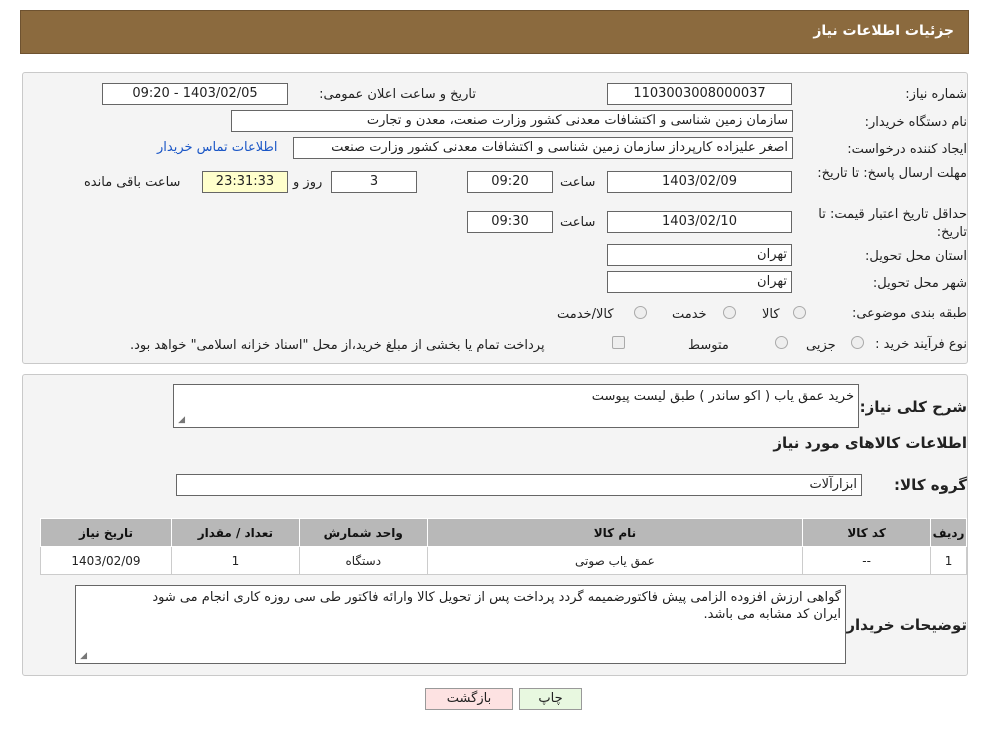 Image resolution: width=985 pixels, height=733 pixels. What do you see at coordinates (729, 312) in the screenshot?
I see `category-radio-service` at bounding box center [729, 312].